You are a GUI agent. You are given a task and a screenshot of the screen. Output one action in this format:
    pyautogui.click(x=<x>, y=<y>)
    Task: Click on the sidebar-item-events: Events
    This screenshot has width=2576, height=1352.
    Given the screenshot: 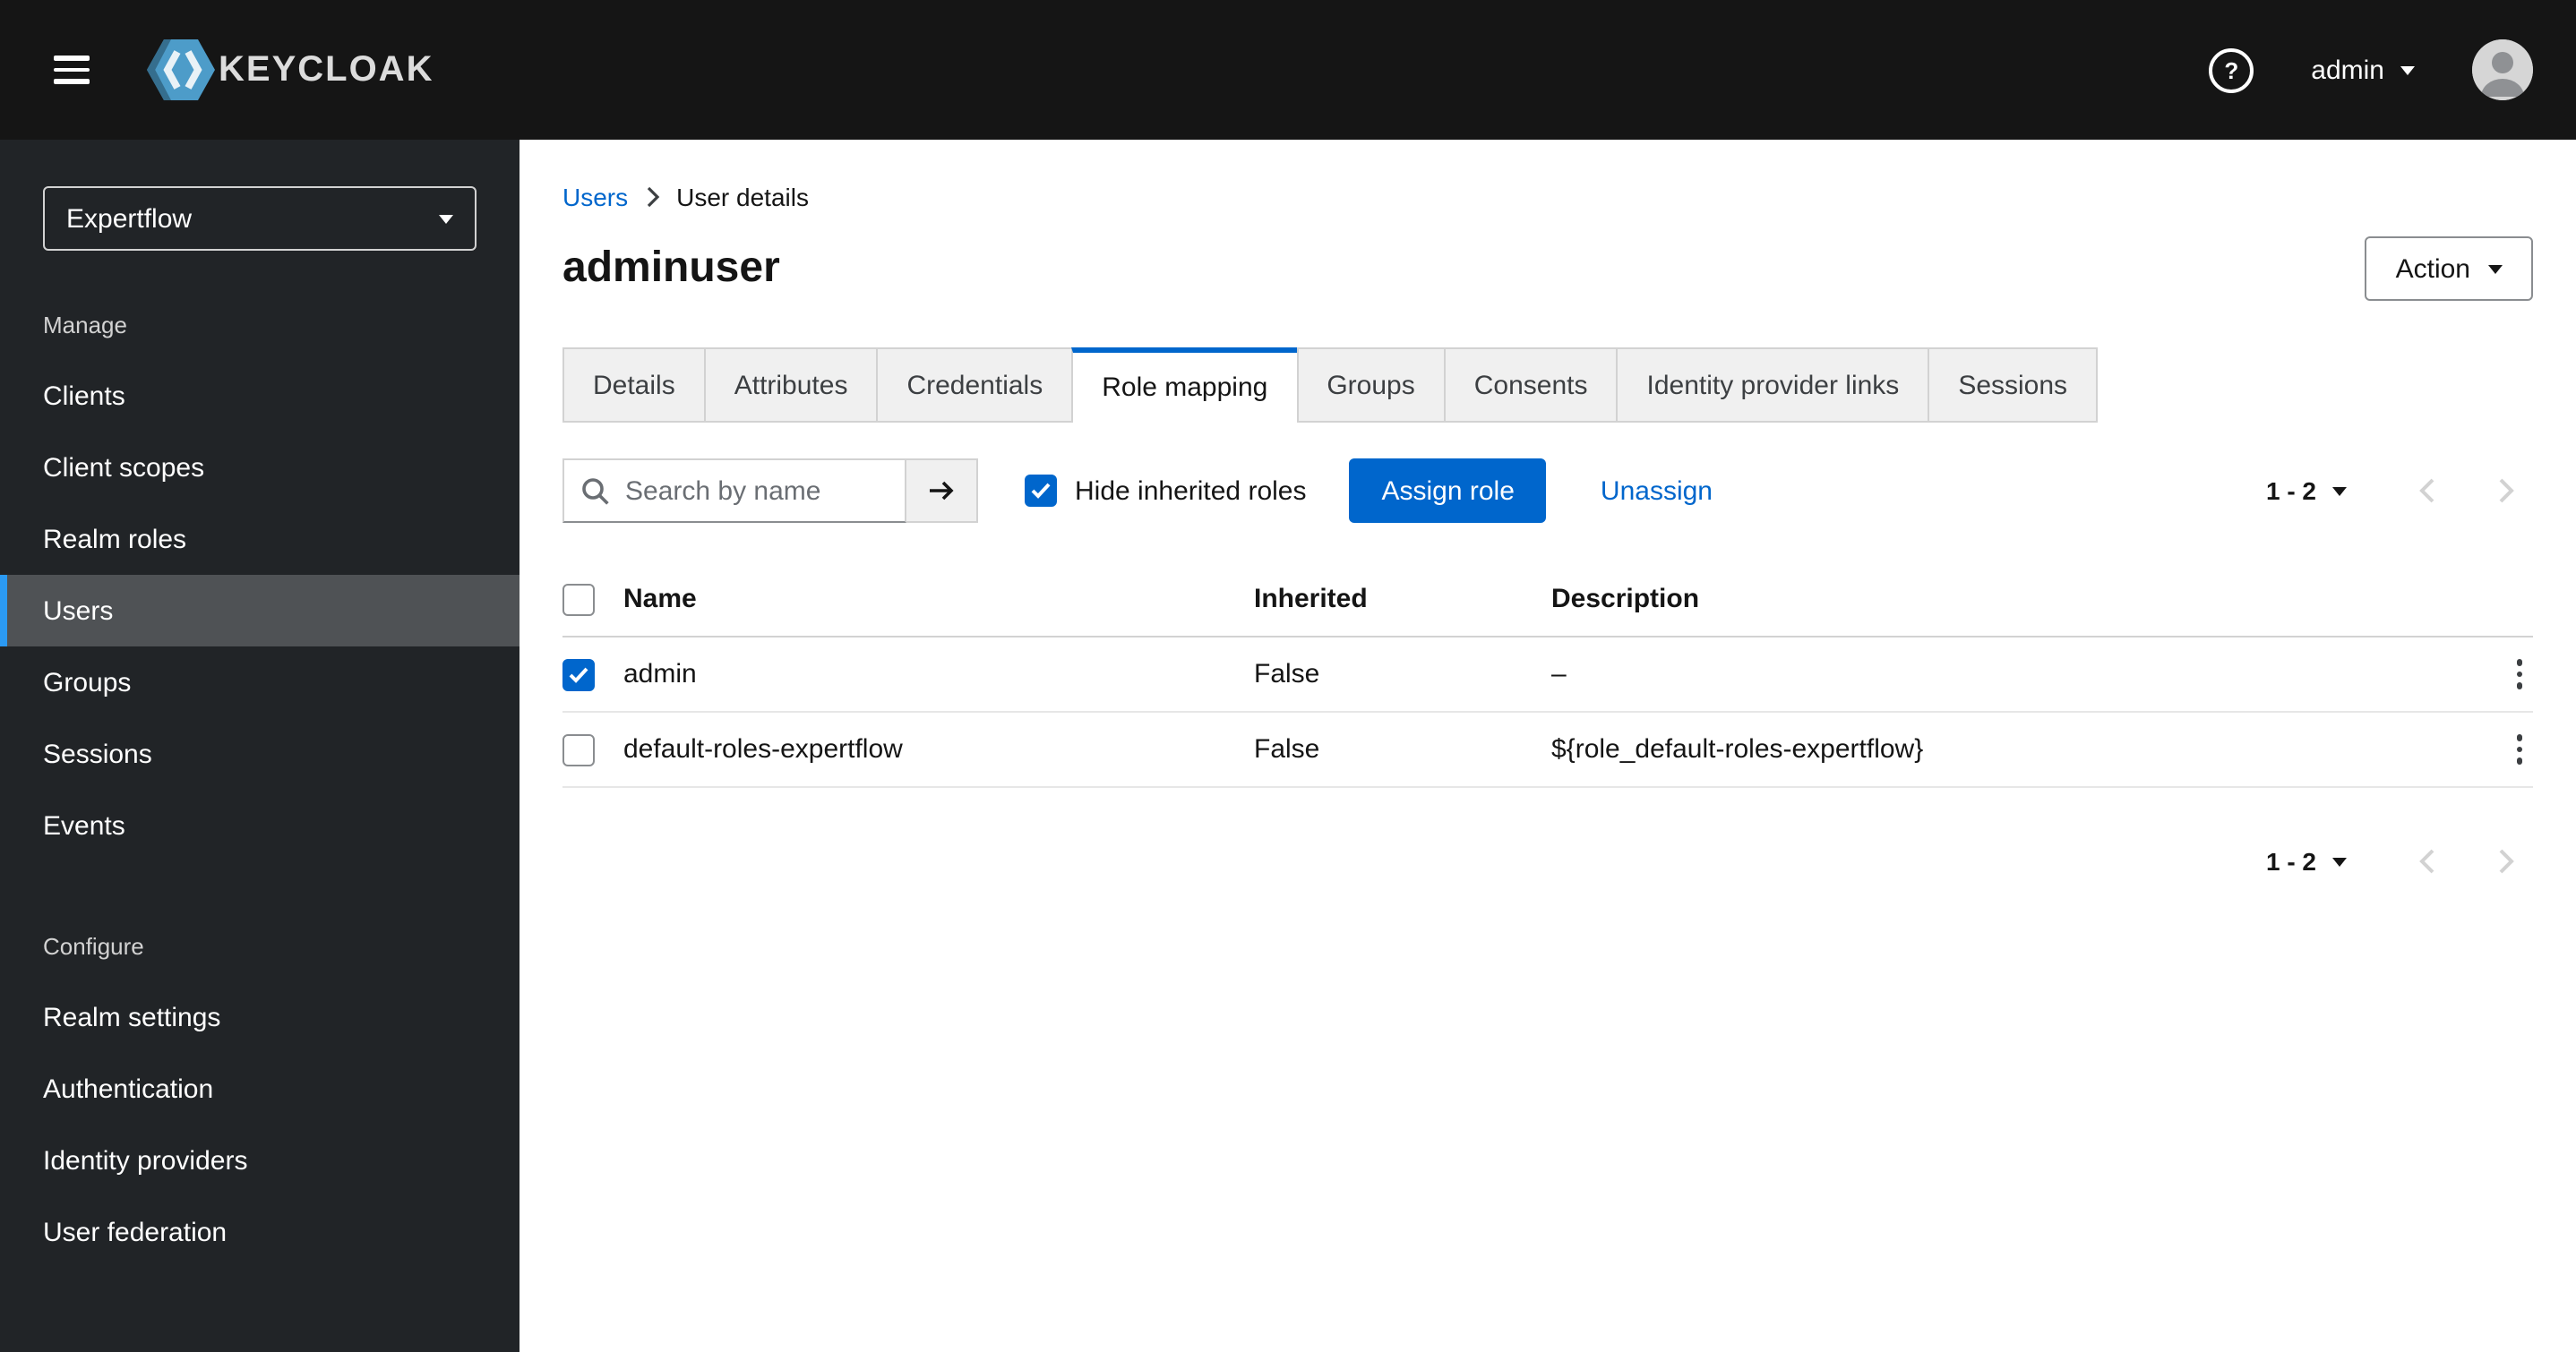 What is the action you would take?
    pyautogui.click(x=259, y=825)
    